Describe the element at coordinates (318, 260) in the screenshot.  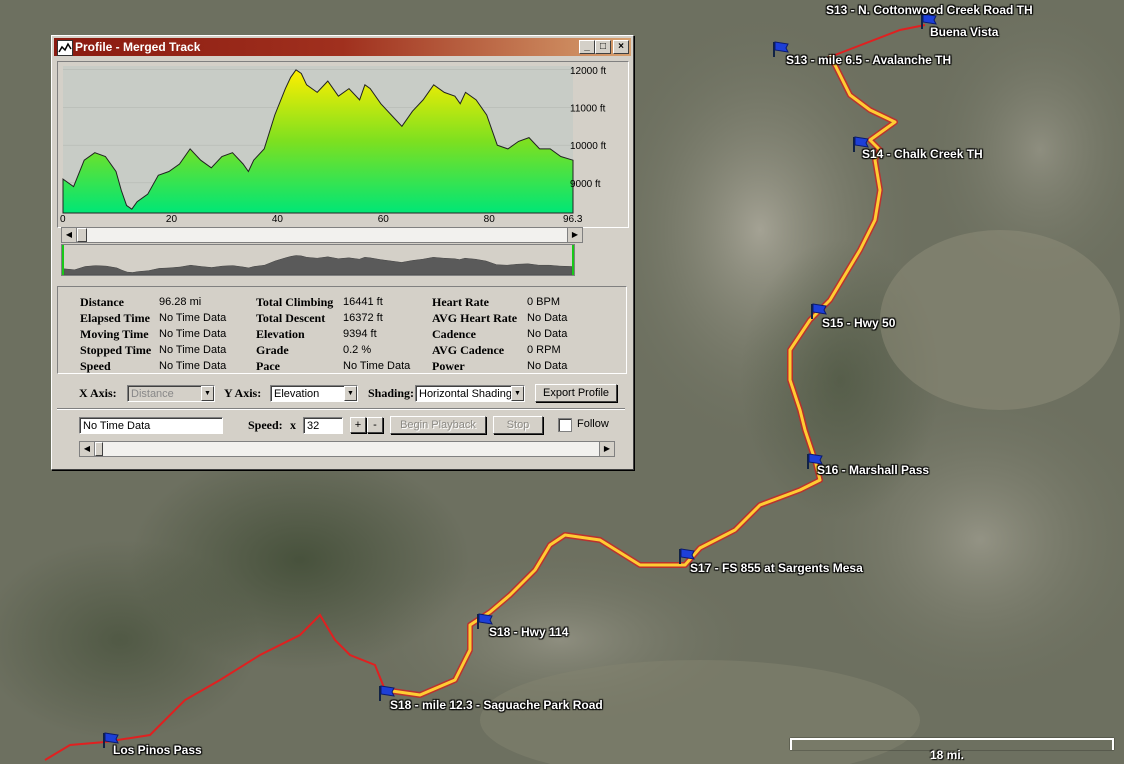
I see `profile-overview` at that location.